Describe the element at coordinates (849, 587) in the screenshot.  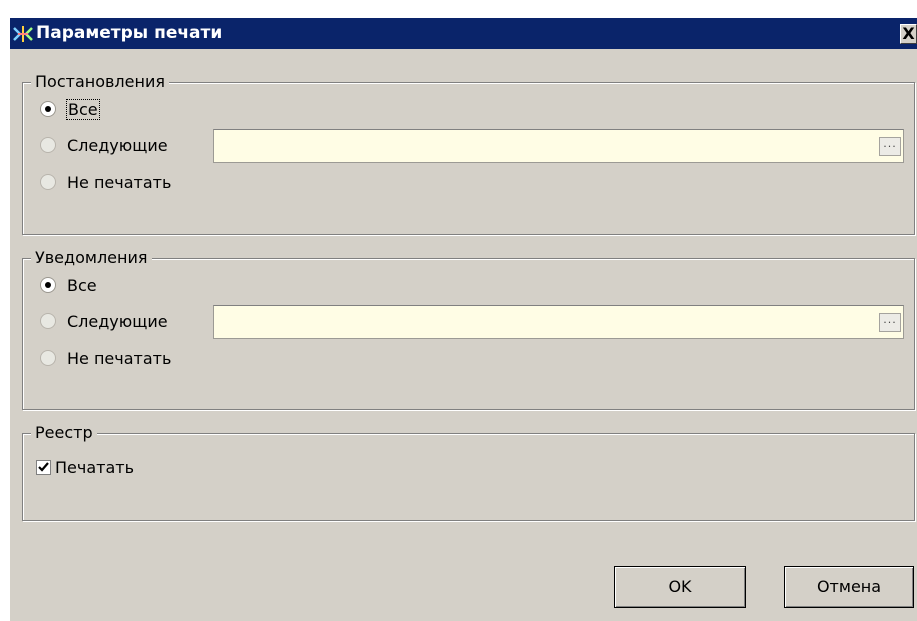
I see `cancel-button: Отмена` at that location.